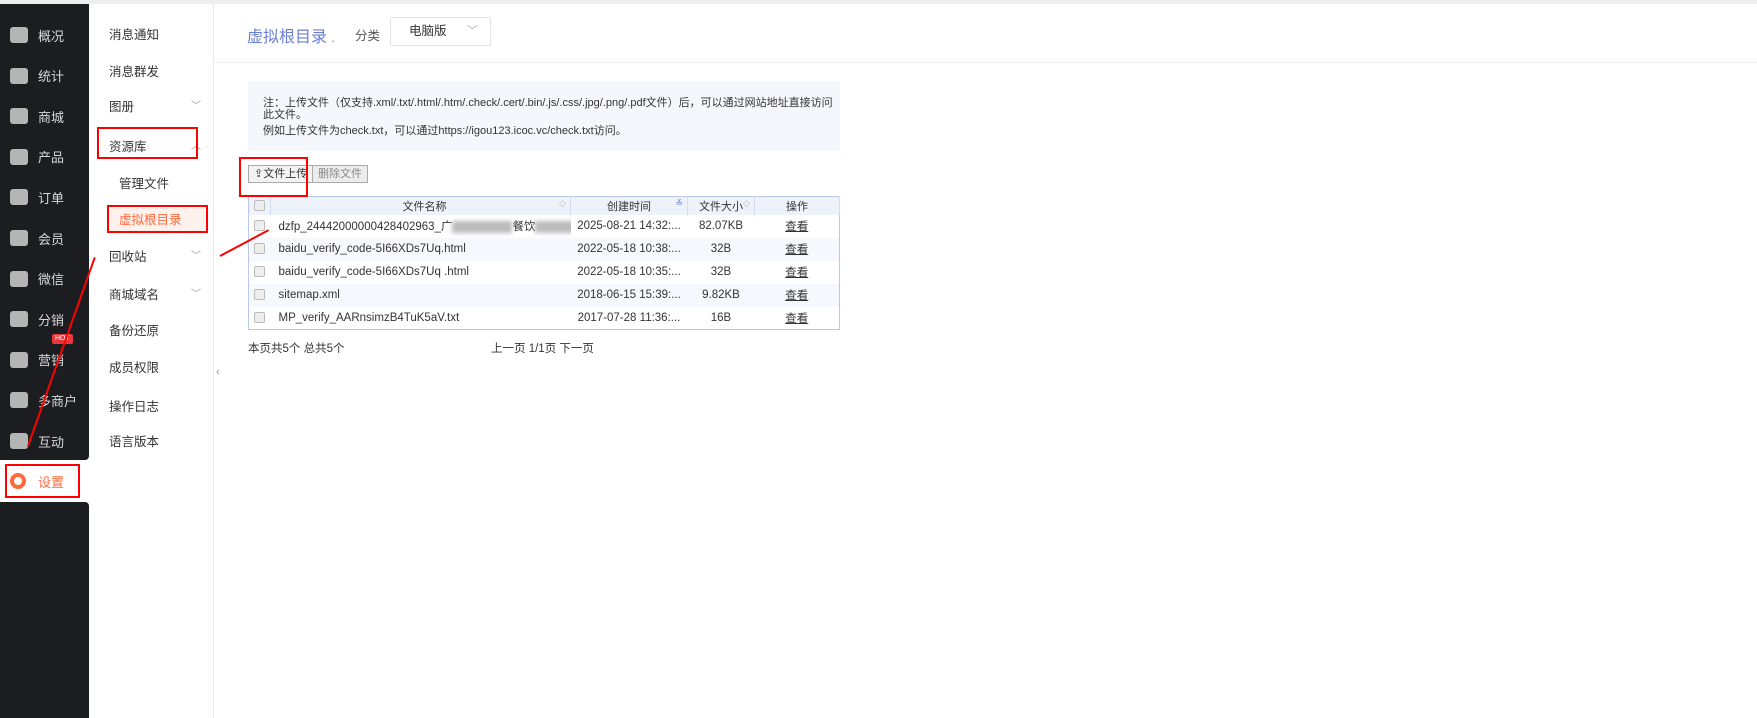  What do you see at coordinates (19, 278) in the screenshot?
I see `chat-icon` at bounding box center [19, 278].